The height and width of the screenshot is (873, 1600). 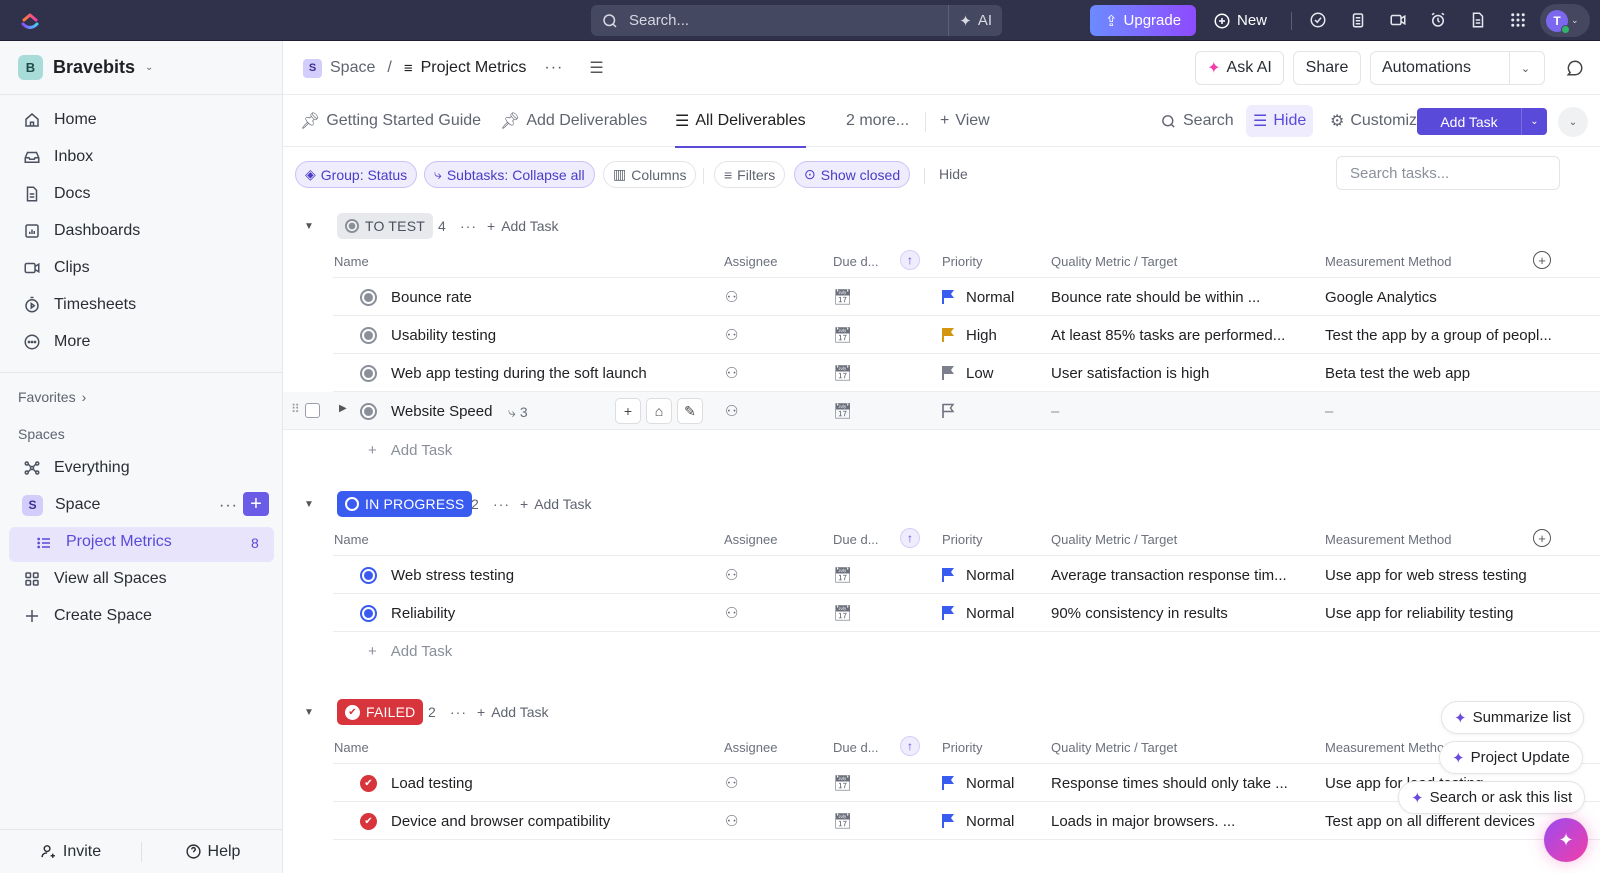 I want to click on measurement-method-cell: Use app for web stress testing, so click(x=1445, y=575).